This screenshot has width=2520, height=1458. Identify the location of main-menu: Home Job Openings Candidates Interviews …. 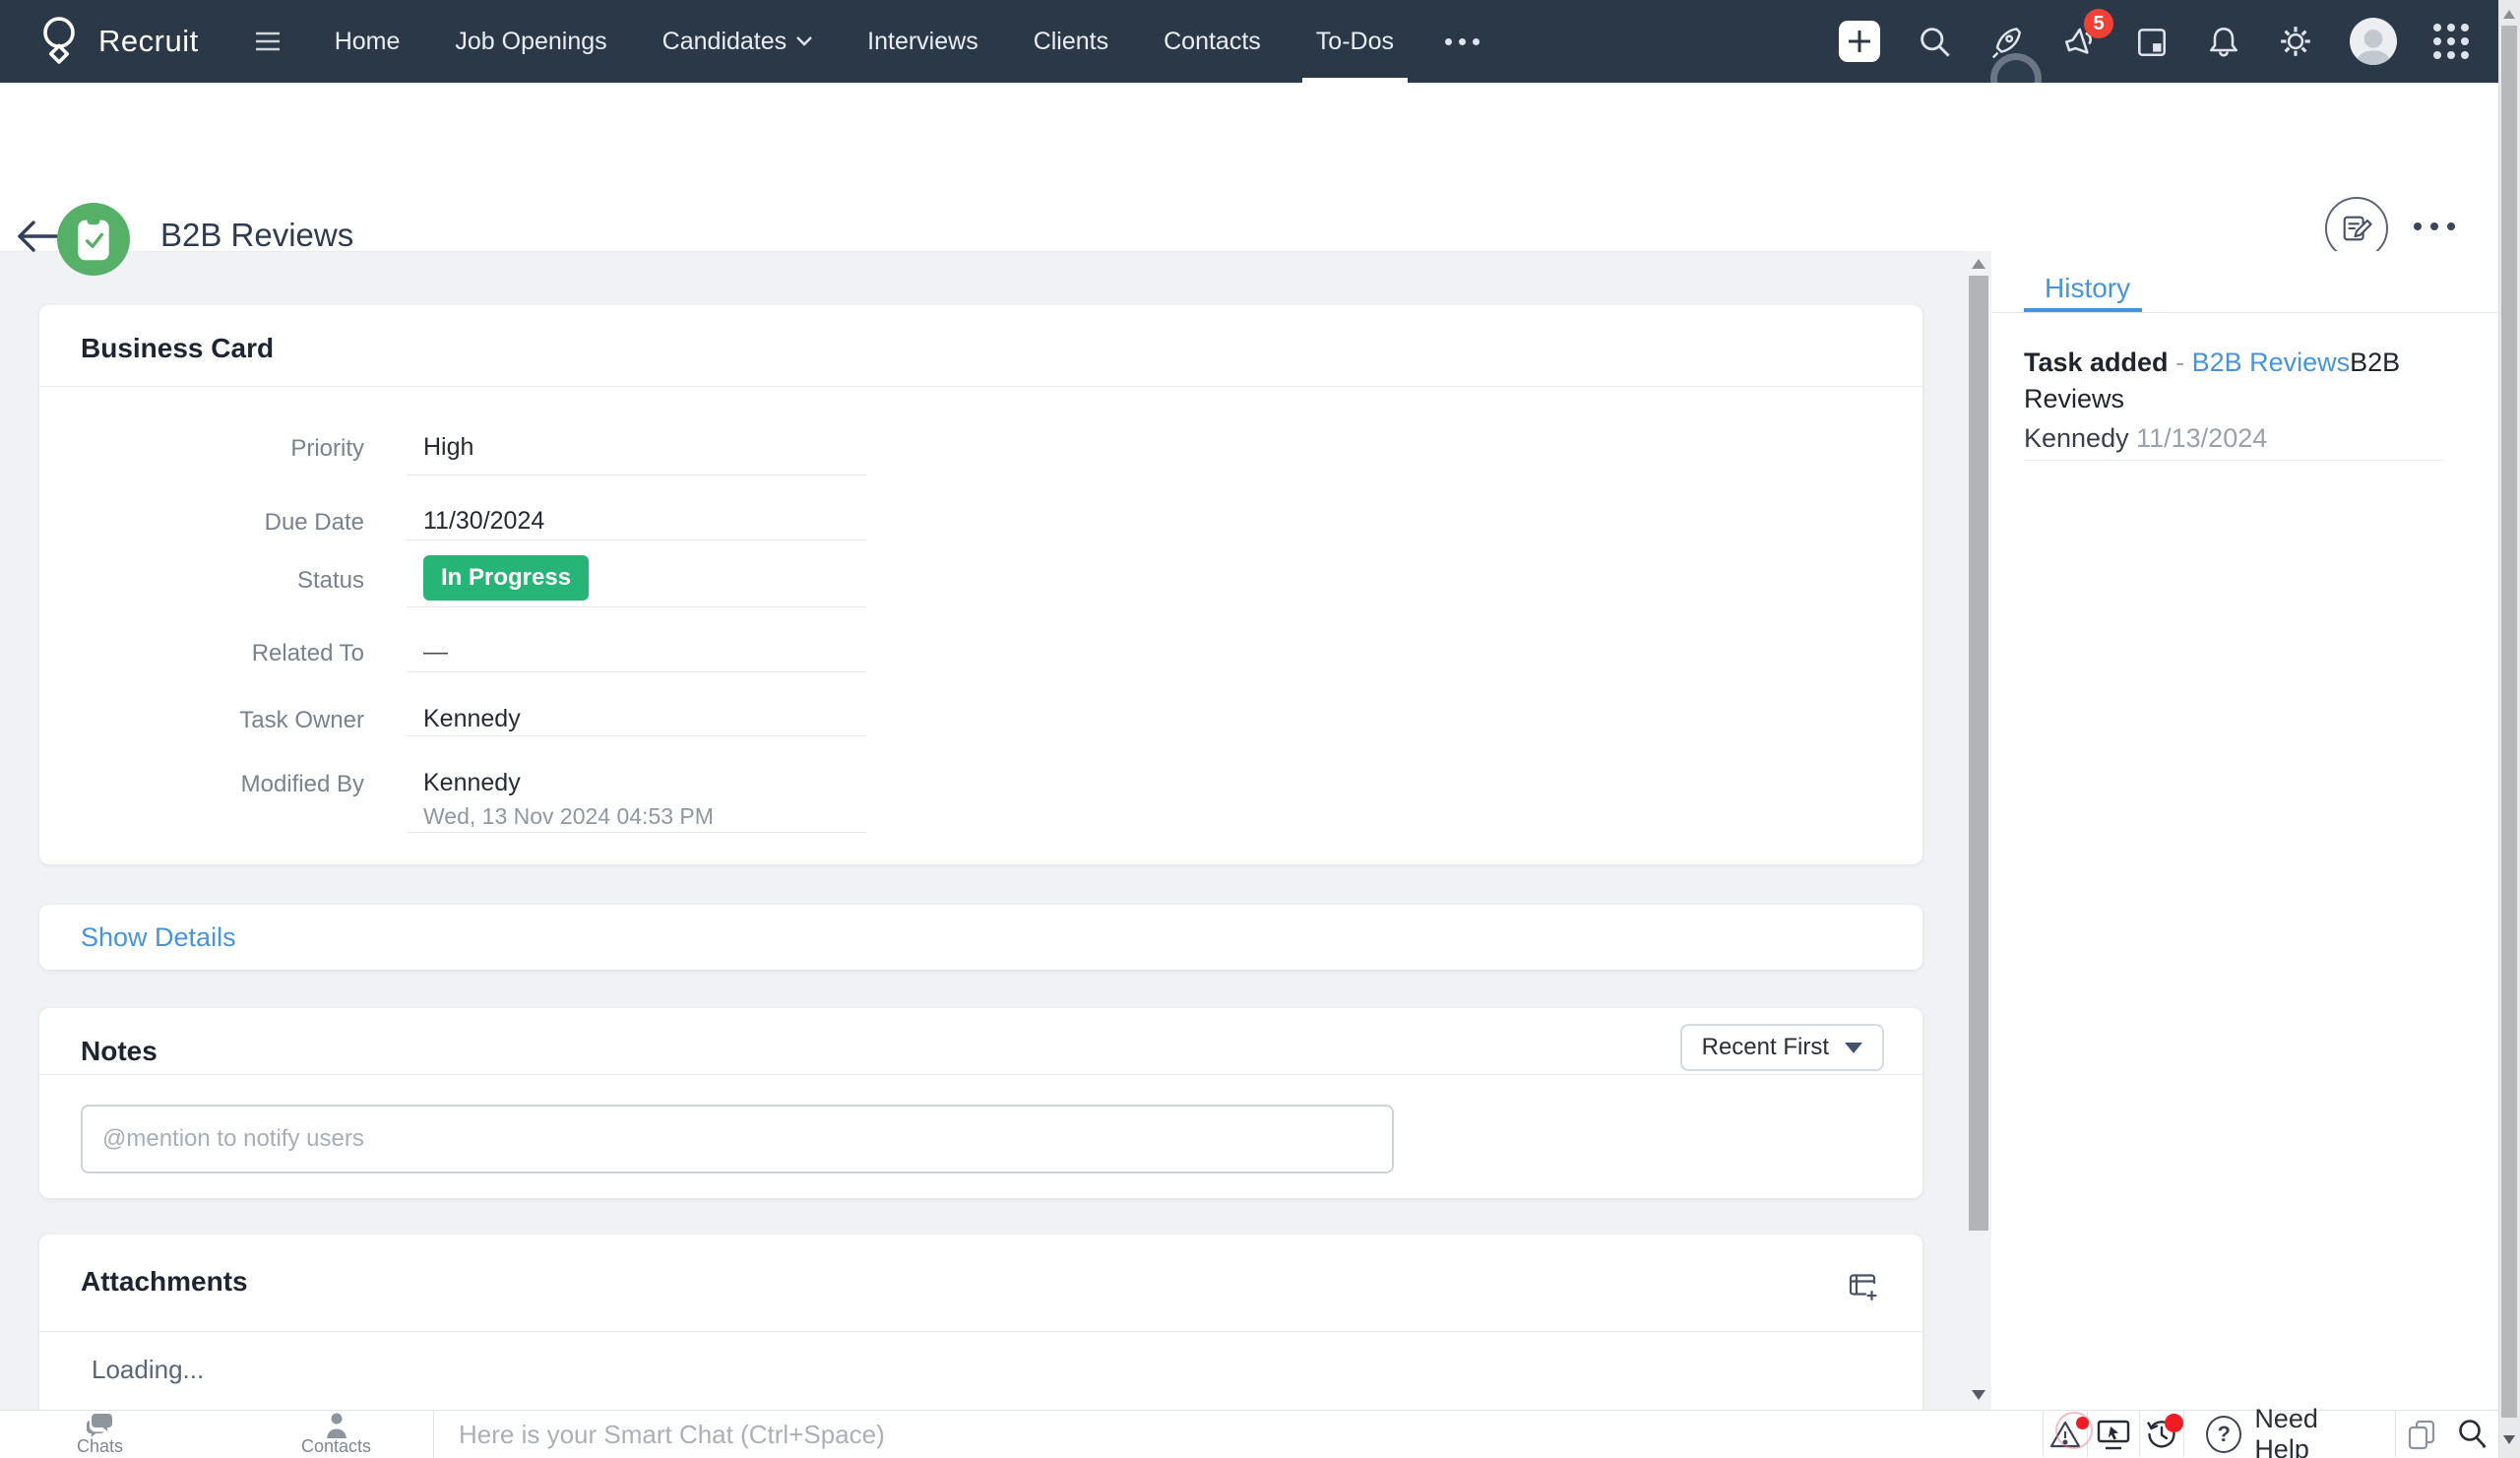
(905, 41).